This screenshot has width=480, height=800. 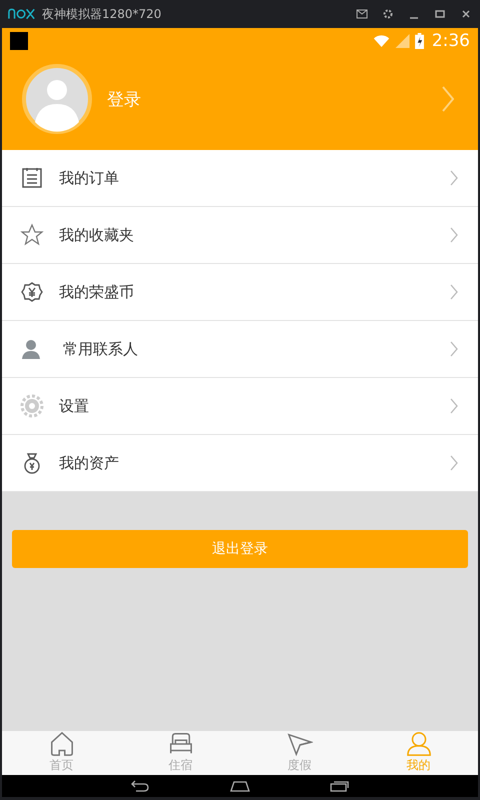 What do you see at coordinates (240, 349) in the screenshot?
I see `menu-item: 常用联系人` at bounding box center [240, 349].